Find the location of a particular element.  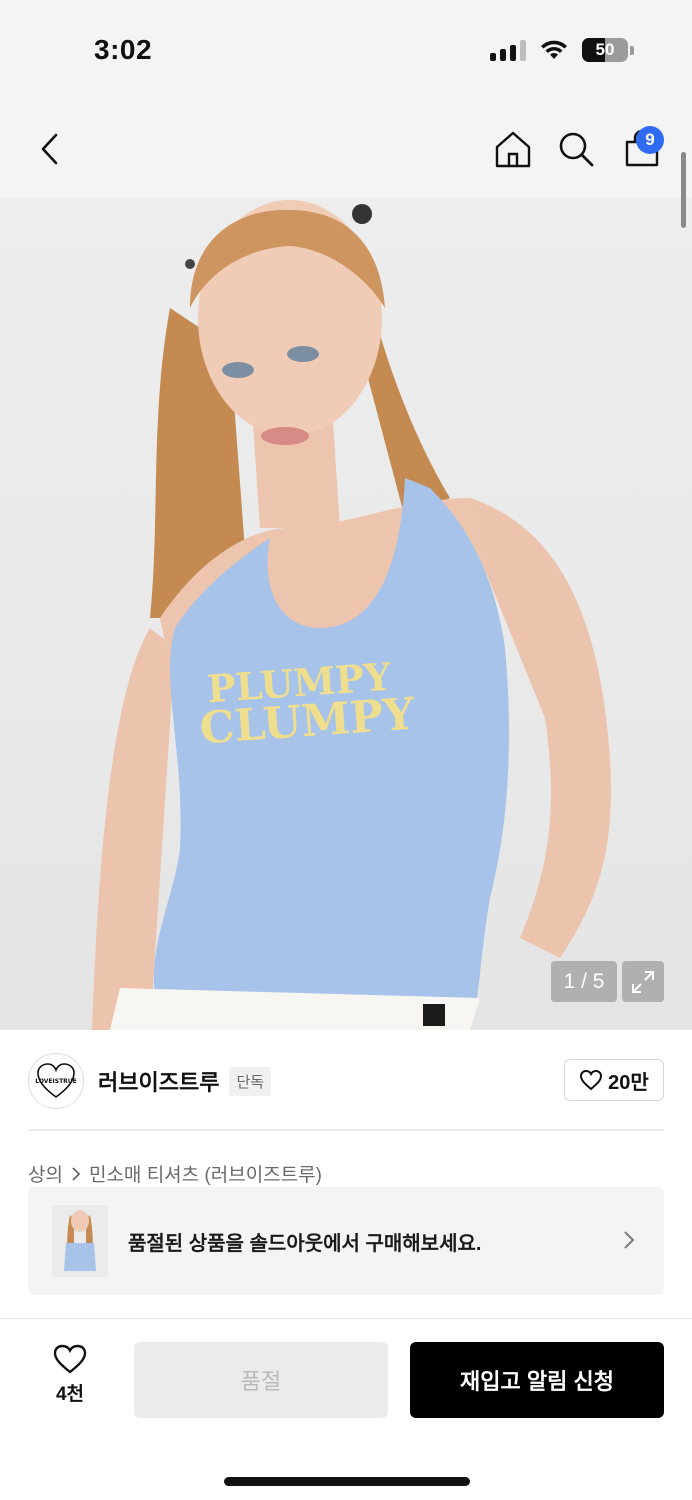

home-indicator is located at coordinates (347, 1481).